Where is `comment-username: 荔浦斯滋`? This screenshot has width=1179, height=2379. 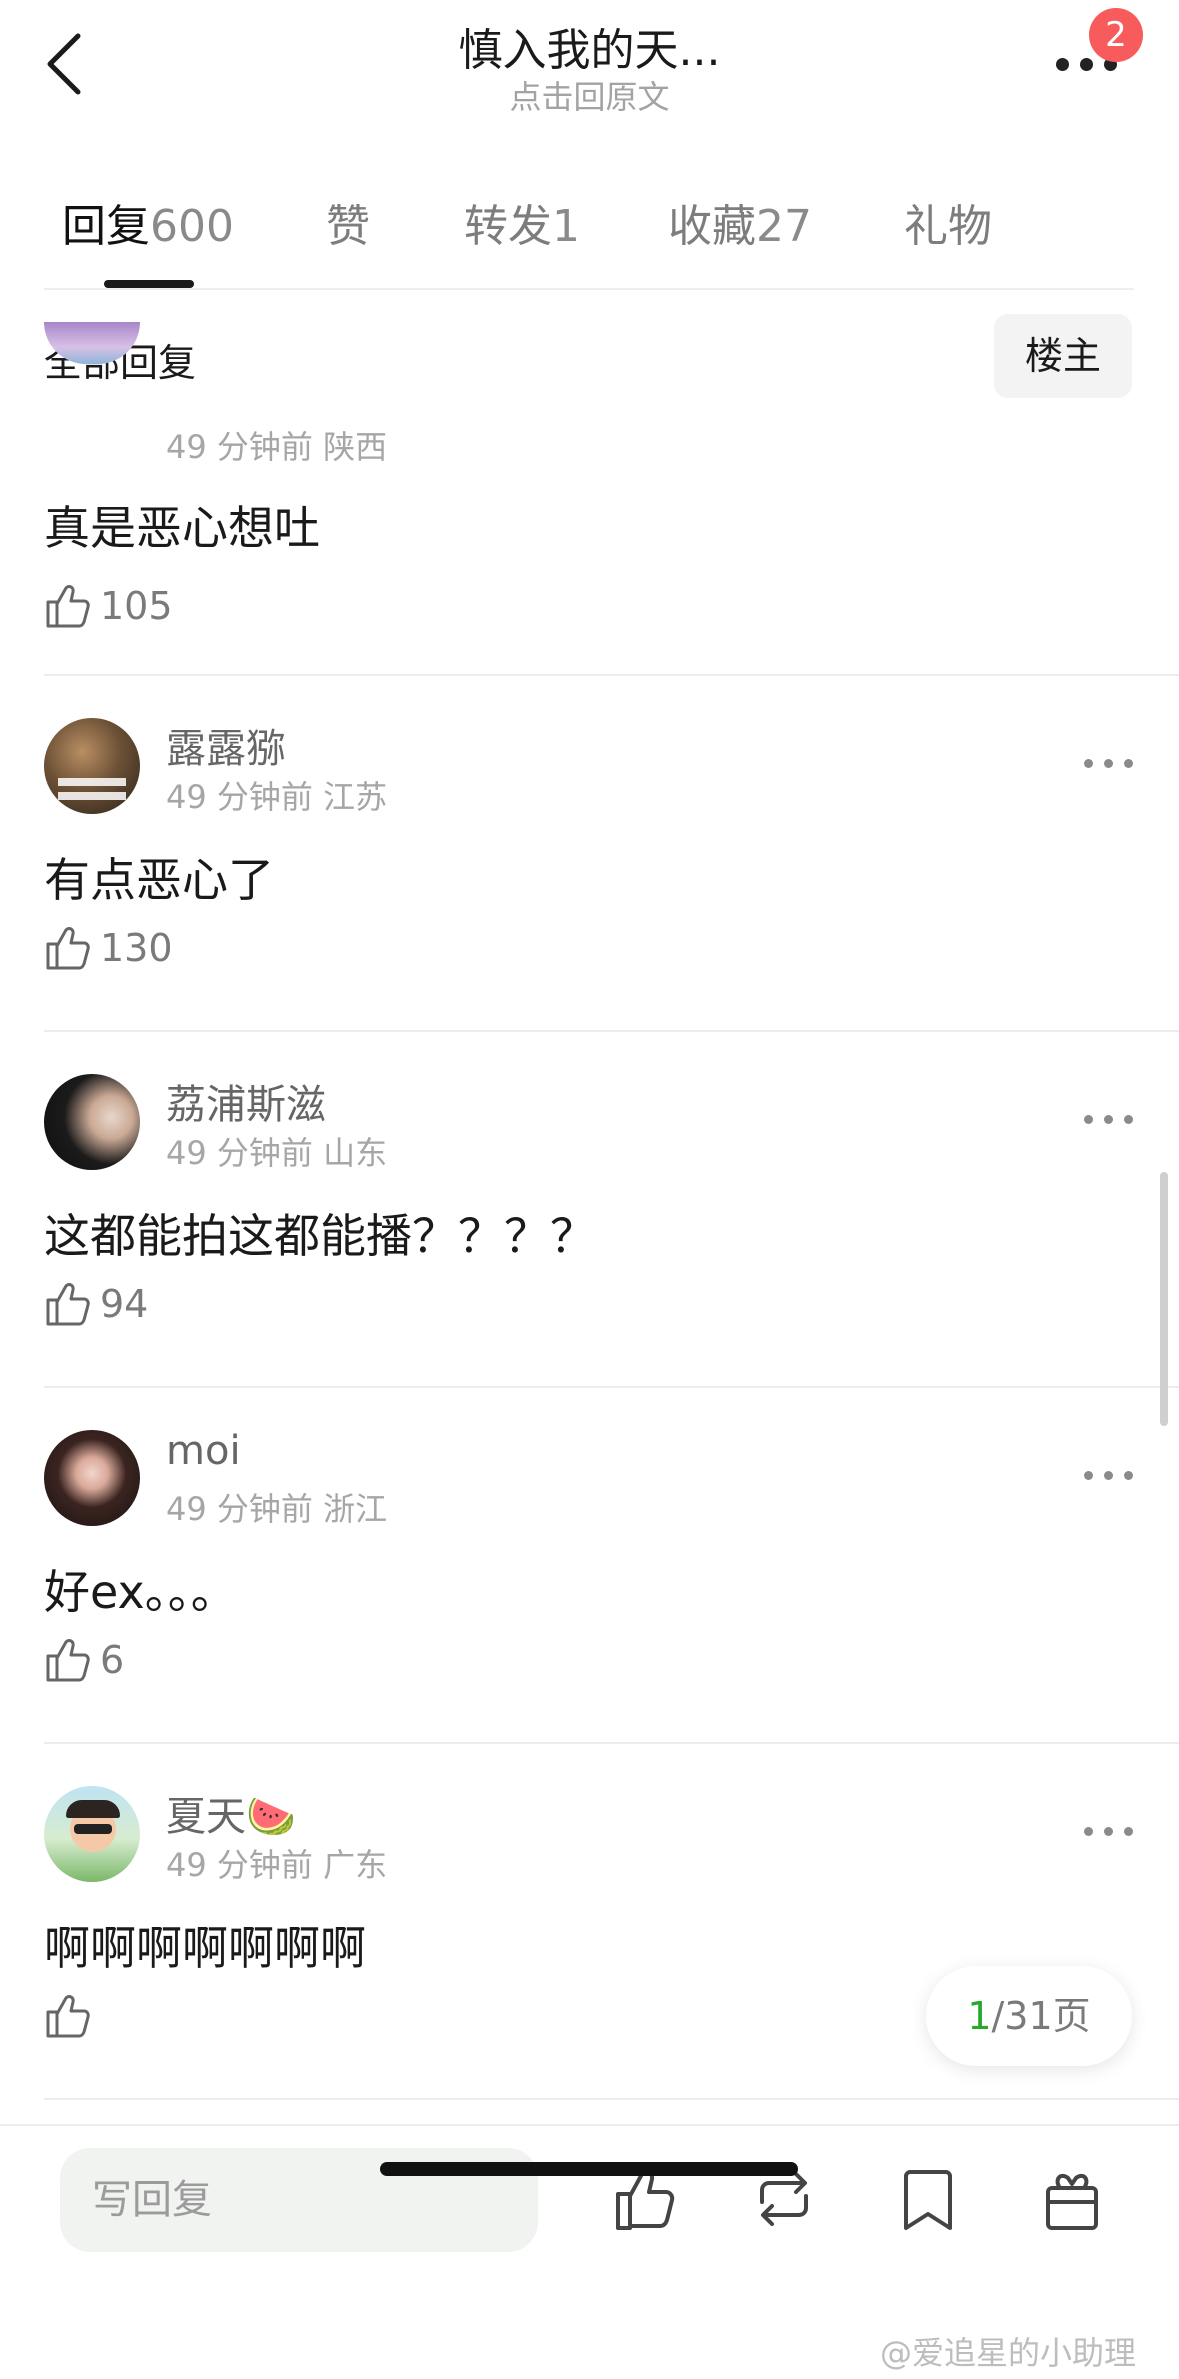
comment-username: 荔浦斯滋 is located at coordinates (246, 1101).